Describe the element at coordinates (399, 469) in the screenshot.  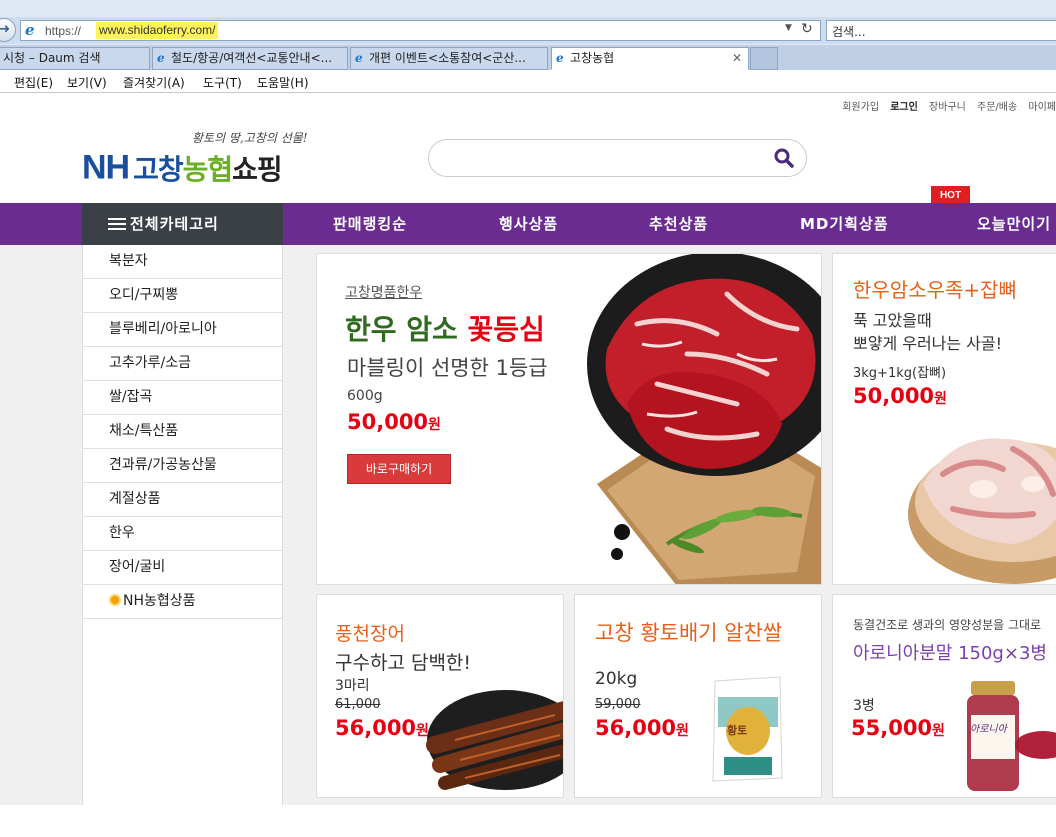
I see `buy-now-button: 바로구매하기` at that location.